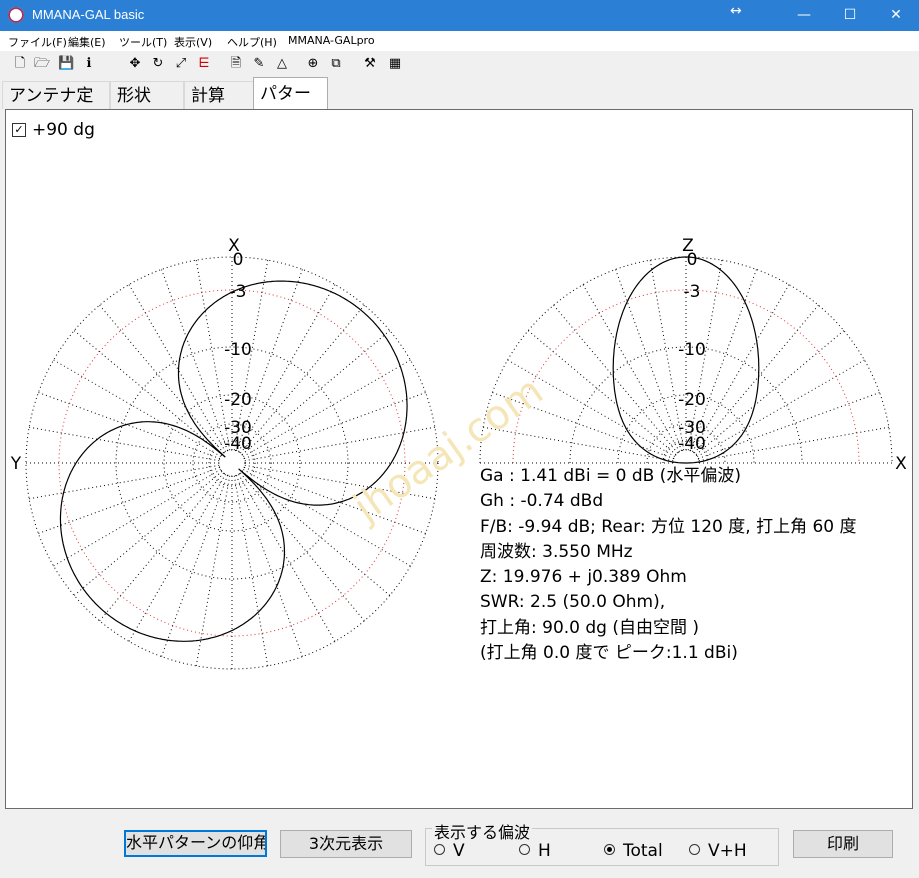 The height and width of the screenshot is (878, 919). What do you see at coordinates (331, 40) in the screenshot?
I see `menu-mmana-galpro: MMANA-GALpro` at bounding box center [331, 40].